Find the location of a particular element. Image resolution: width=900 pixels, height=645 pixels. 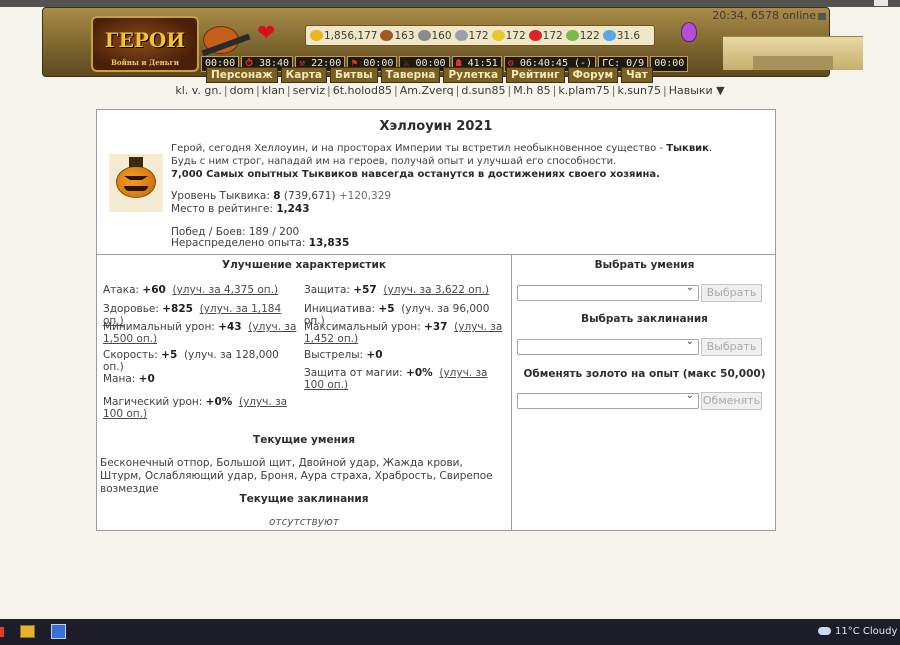

quick-link: k.plam75 is located at coordinates (583, 90).